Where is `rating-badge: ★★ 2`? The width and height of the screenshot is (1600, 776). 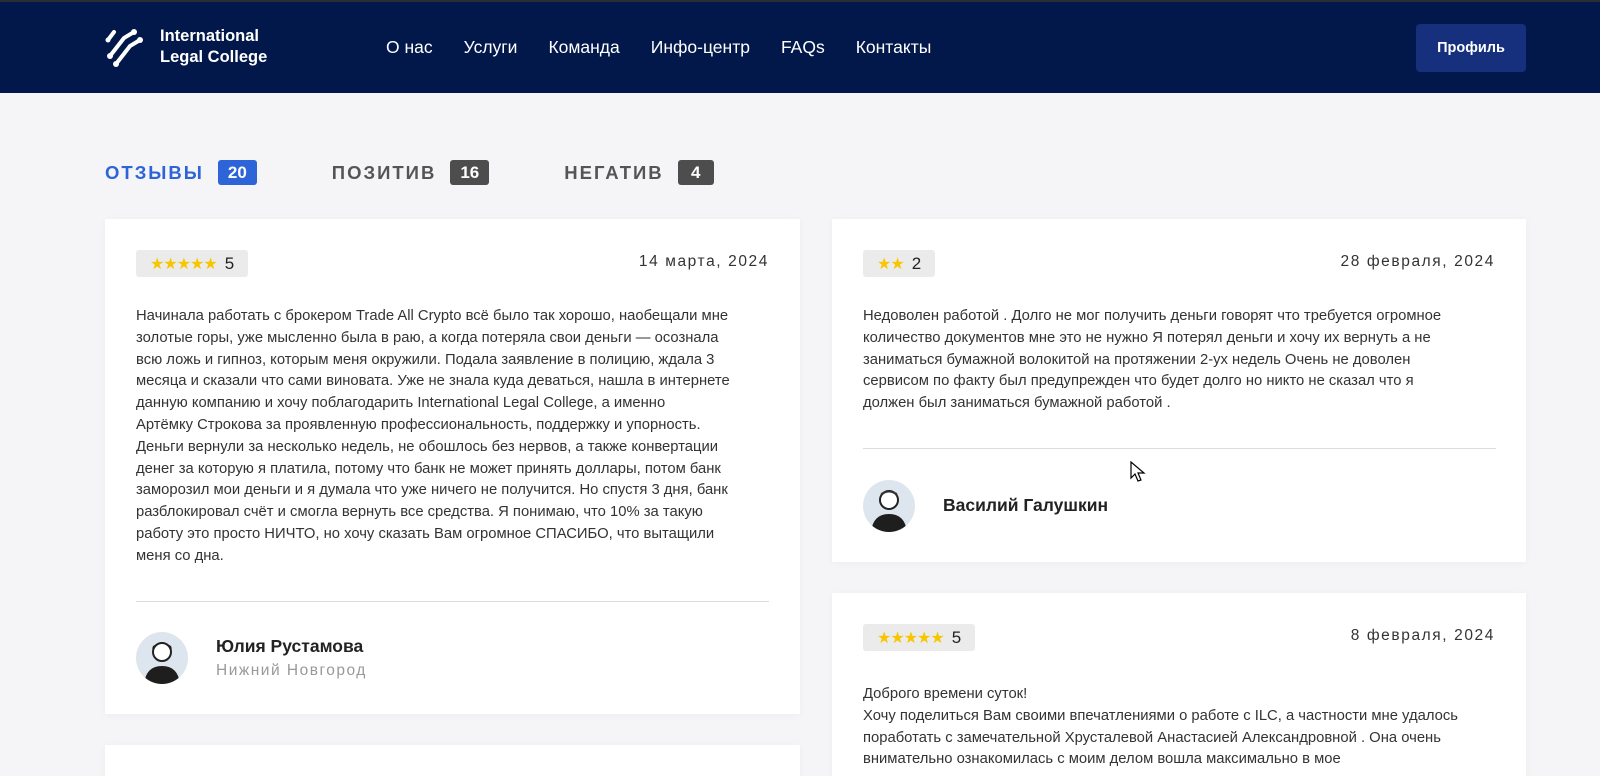 rating-badge: ★★ 2 is located at coordinates (899, 263).